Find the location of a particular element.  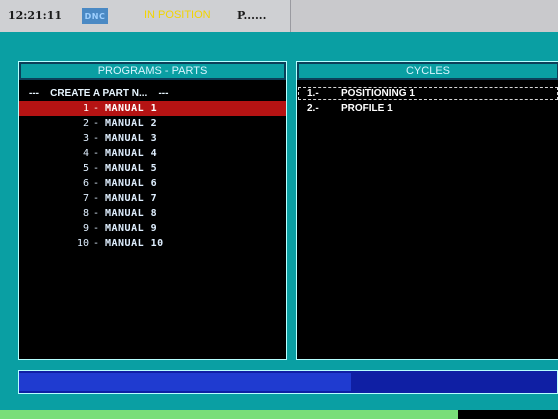

program-item: 7- MANUAL 7 is located at coordinates (152, 198).